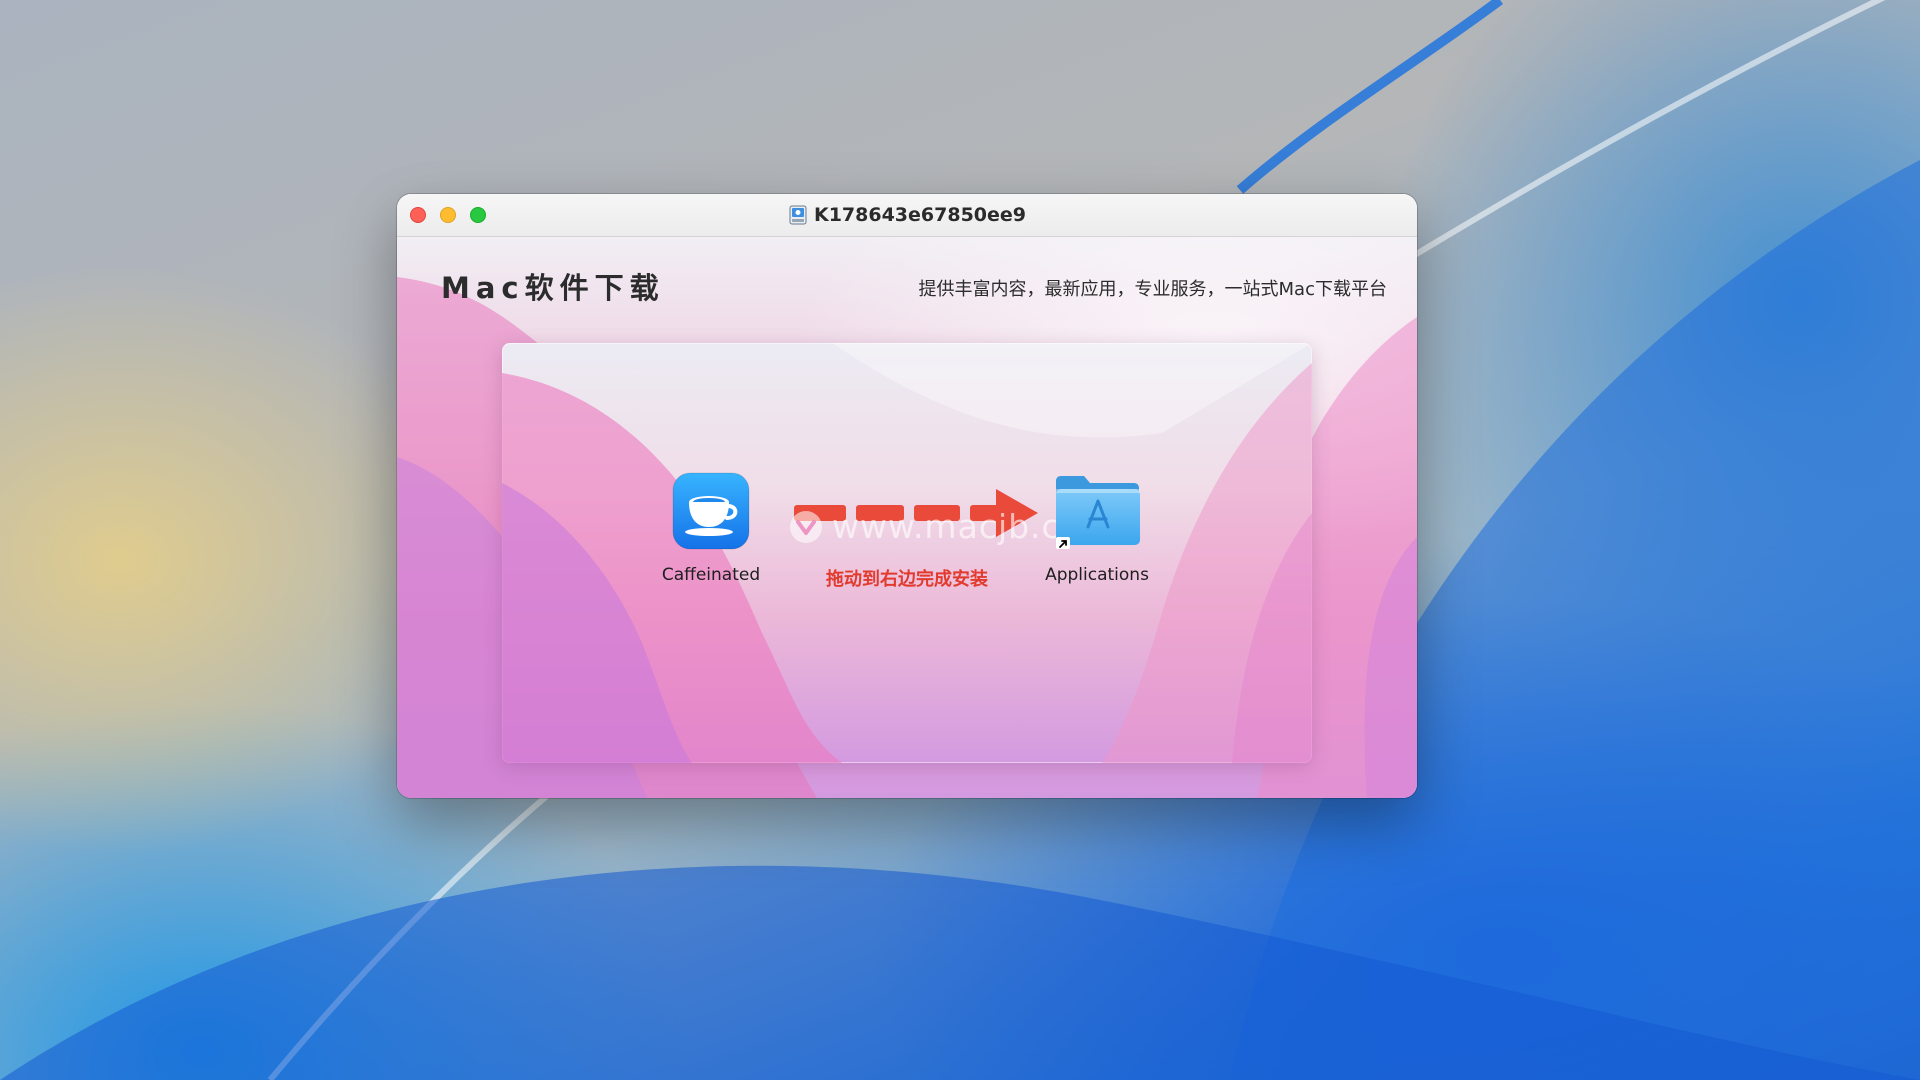 This screenshot has width=1920, height=1080. What do you see at coordinates (1097, 511) in the screenshot?
I see `applications-folder-icon` at bounding box center [1097, 511].